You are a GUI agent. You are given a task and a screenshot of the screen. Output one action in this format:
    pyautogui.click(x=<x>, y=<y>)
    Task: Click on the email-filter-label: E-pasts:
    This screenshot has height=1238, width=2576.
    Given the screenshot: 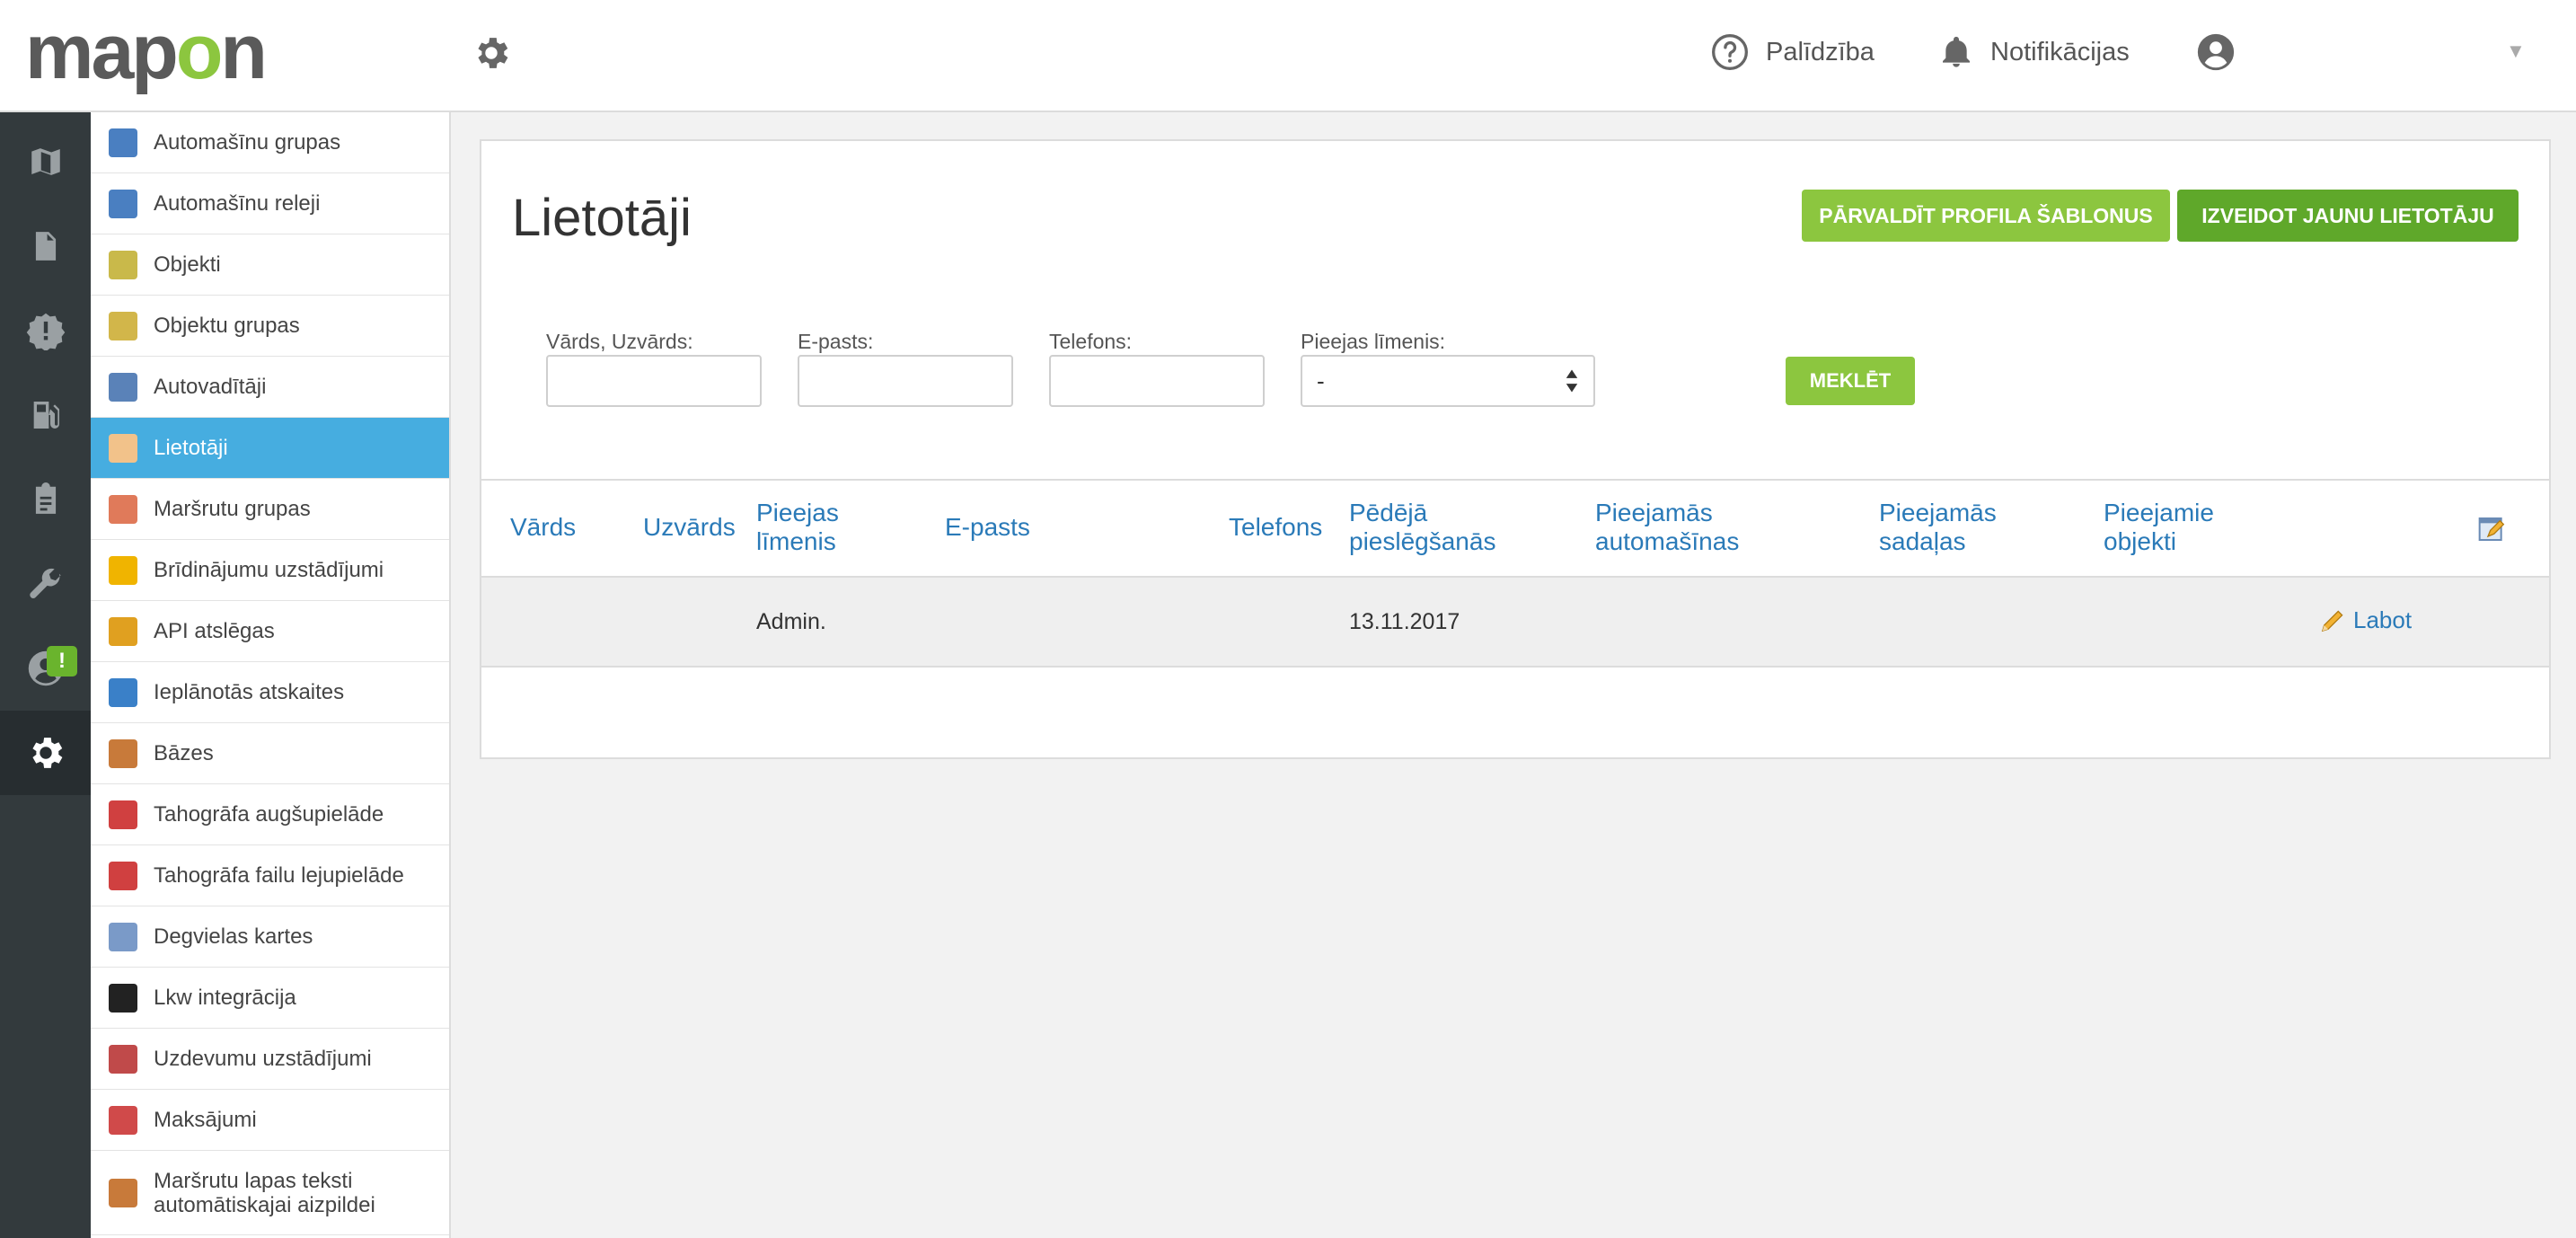 What is the action you would take?
    pyautogui.click(x=836, y=341)
    